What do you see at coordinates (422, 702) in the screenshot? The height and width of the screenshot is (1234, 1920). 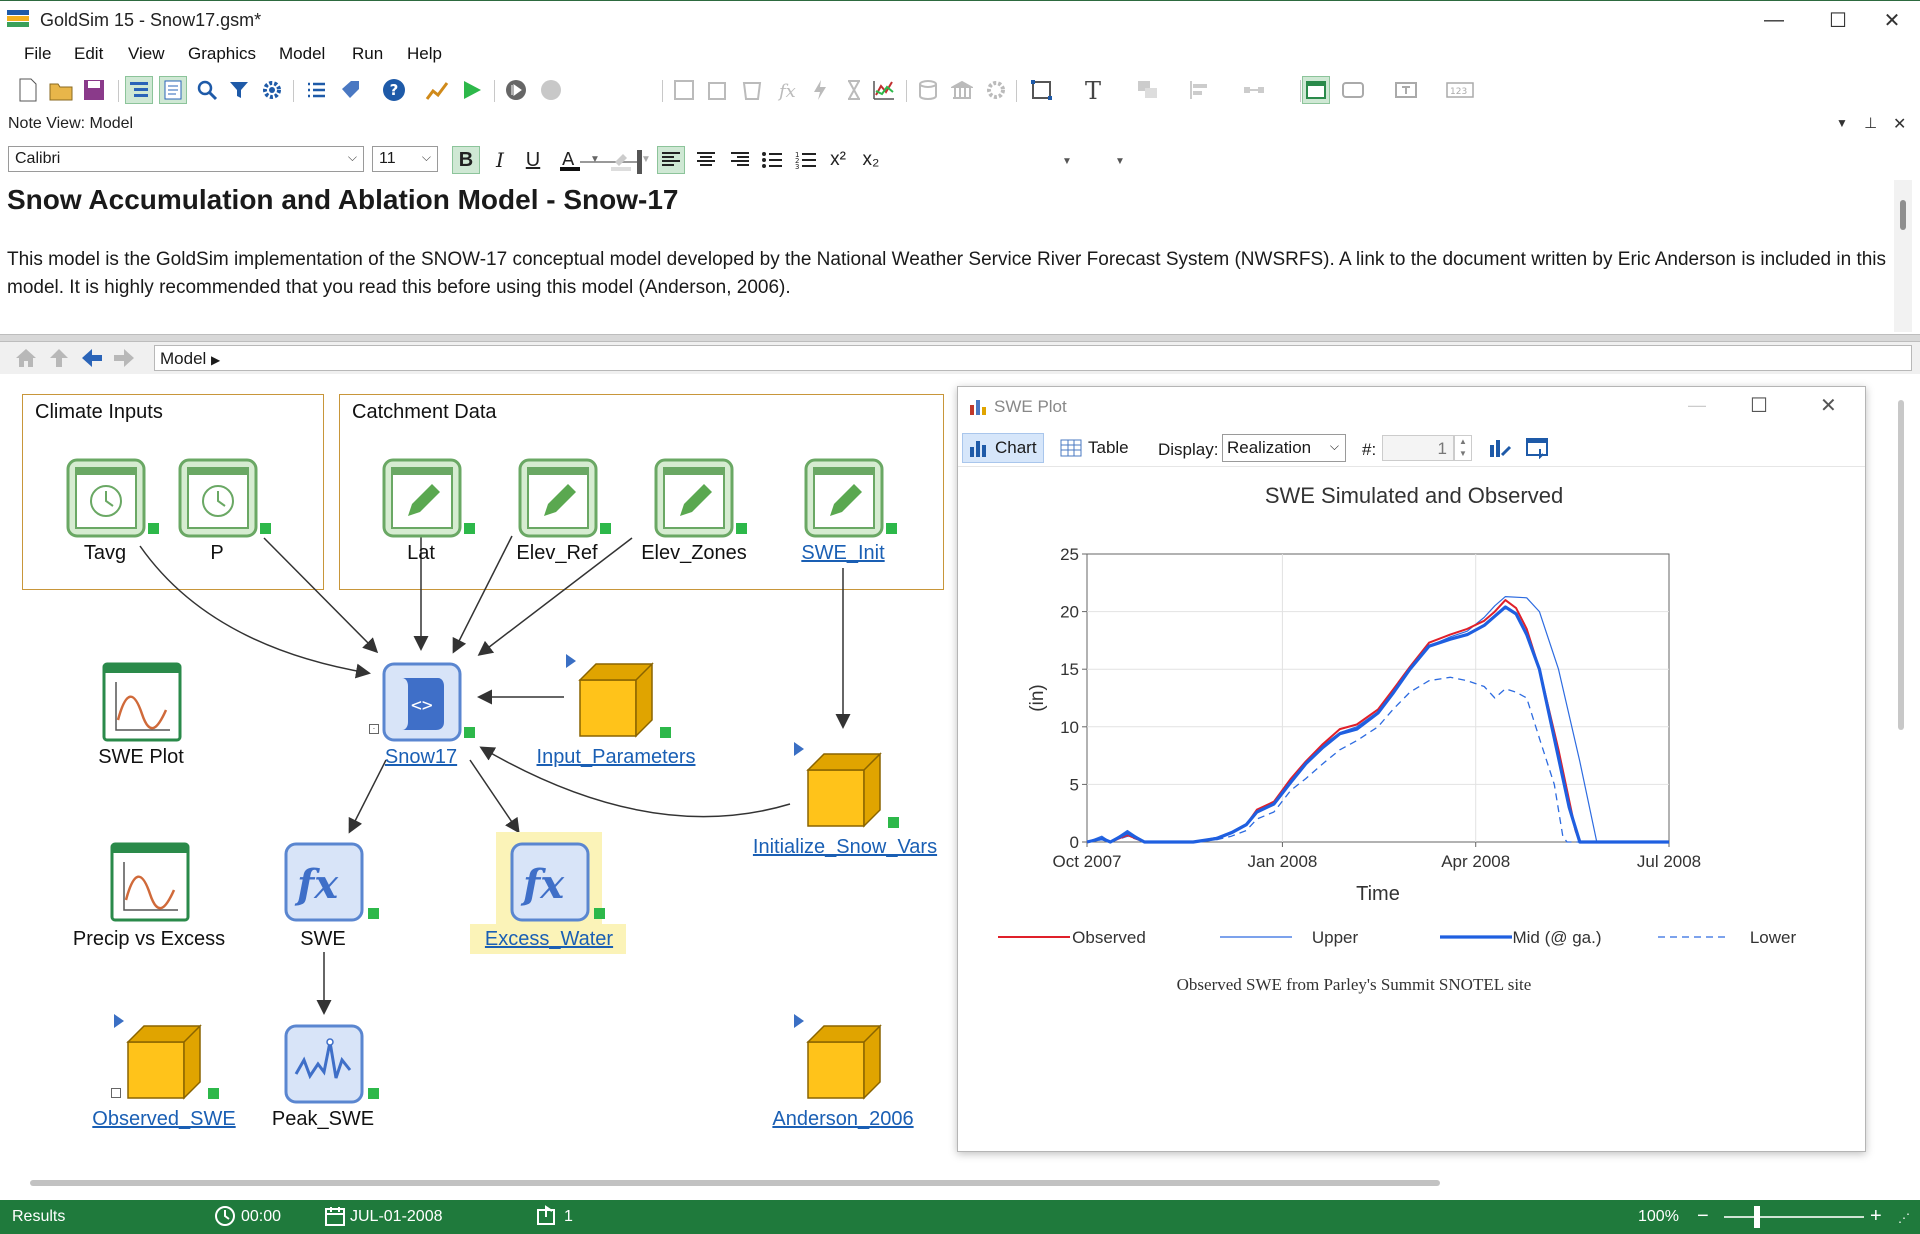 I see `snow17-script-element: <>` at bounding box center [422, 702].